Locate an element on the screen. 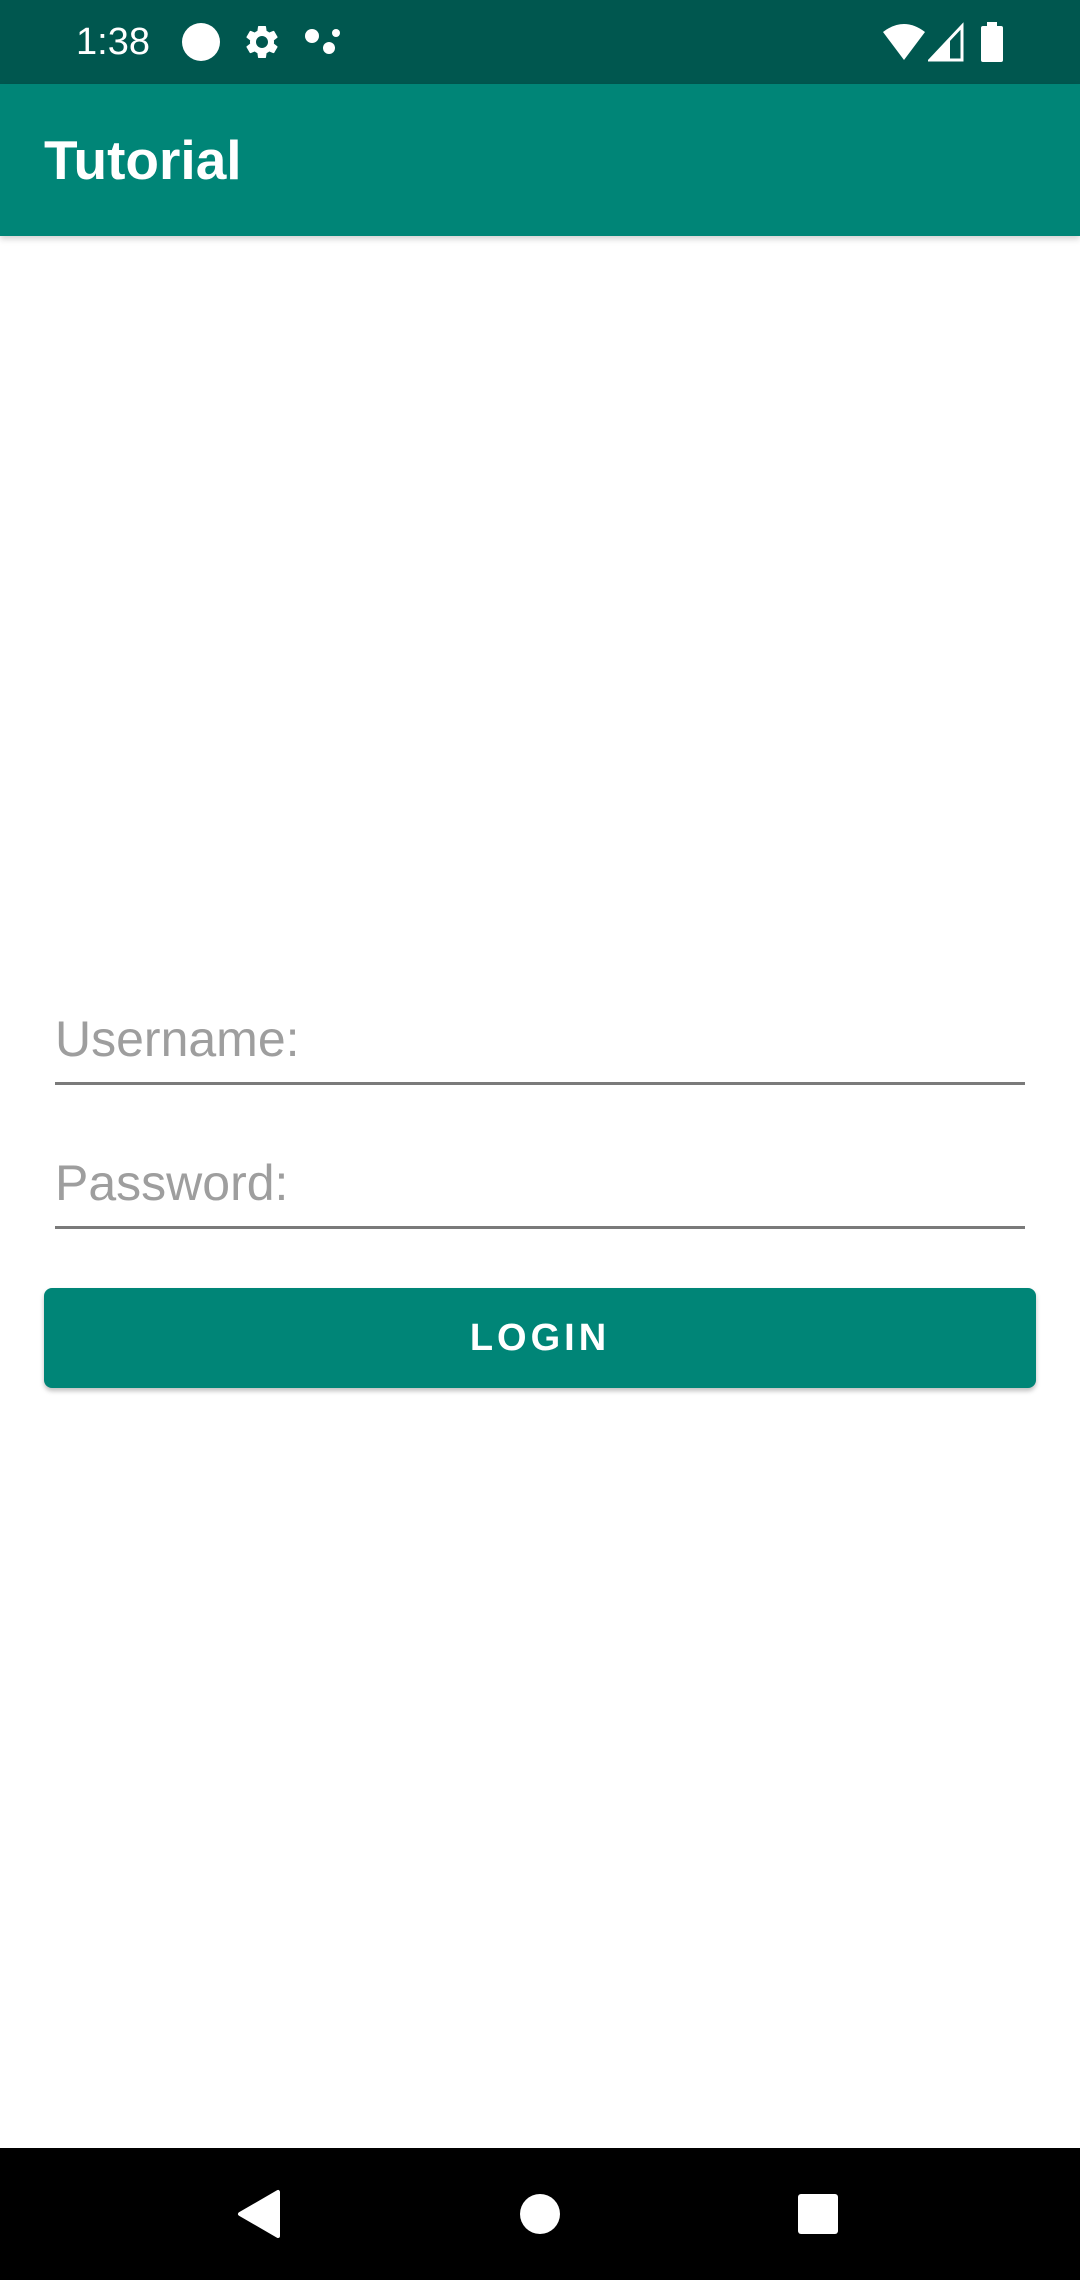 Image resolution: width=1080 pixels, height=2280 pixels. wifi-icon is located at coordinates (904, 42).